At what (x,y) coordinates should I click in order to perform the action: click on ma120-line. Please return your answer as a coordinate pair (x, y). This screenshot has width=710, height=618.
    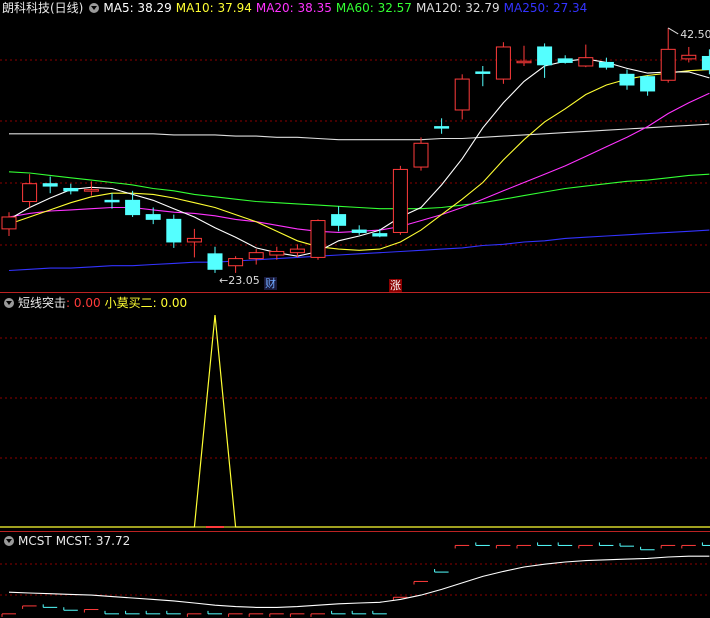
    Looking at the image, I should click on (359, 132).